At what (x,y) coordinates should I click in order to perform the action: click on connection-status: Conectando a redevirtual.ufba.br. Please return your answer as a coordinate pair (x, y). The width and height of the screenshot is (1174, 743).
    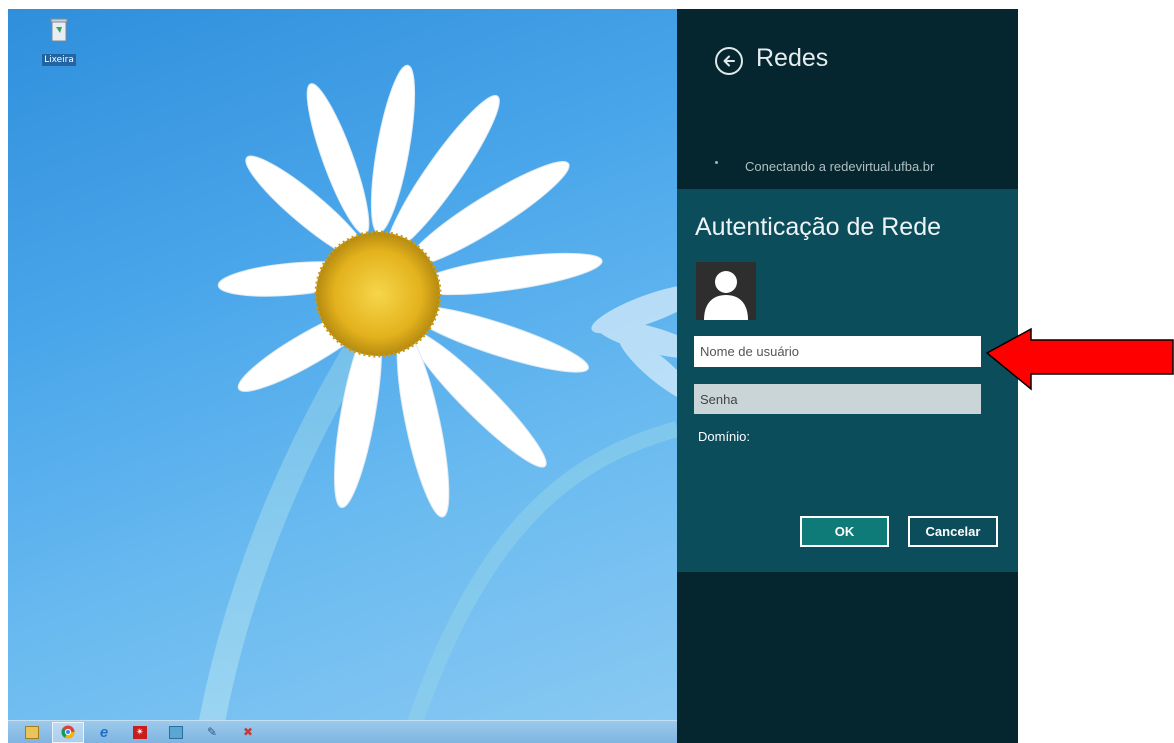
    Looking at the image, I should click on (840, 166).